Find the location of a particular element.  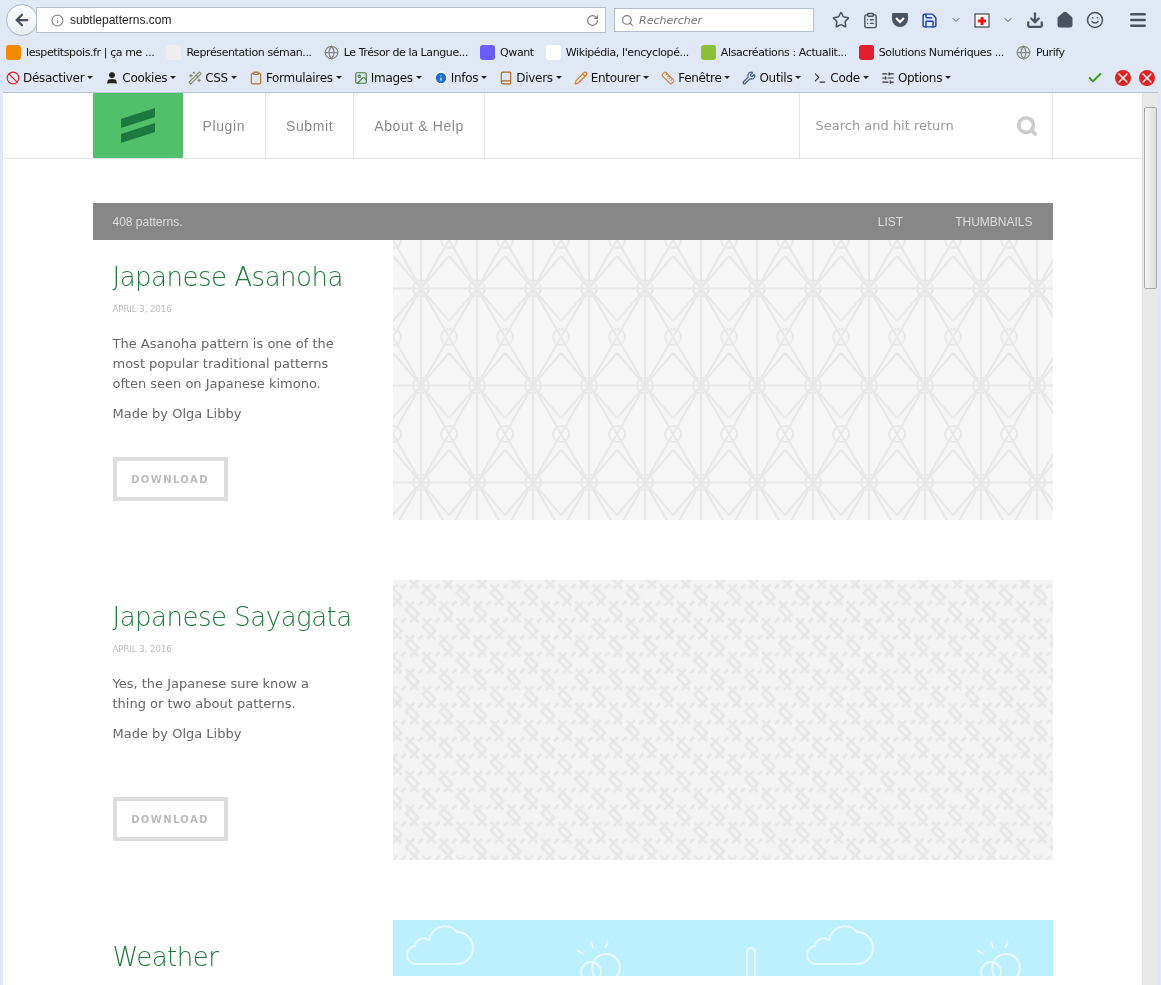

back-button is located at coordinates (22, 20).